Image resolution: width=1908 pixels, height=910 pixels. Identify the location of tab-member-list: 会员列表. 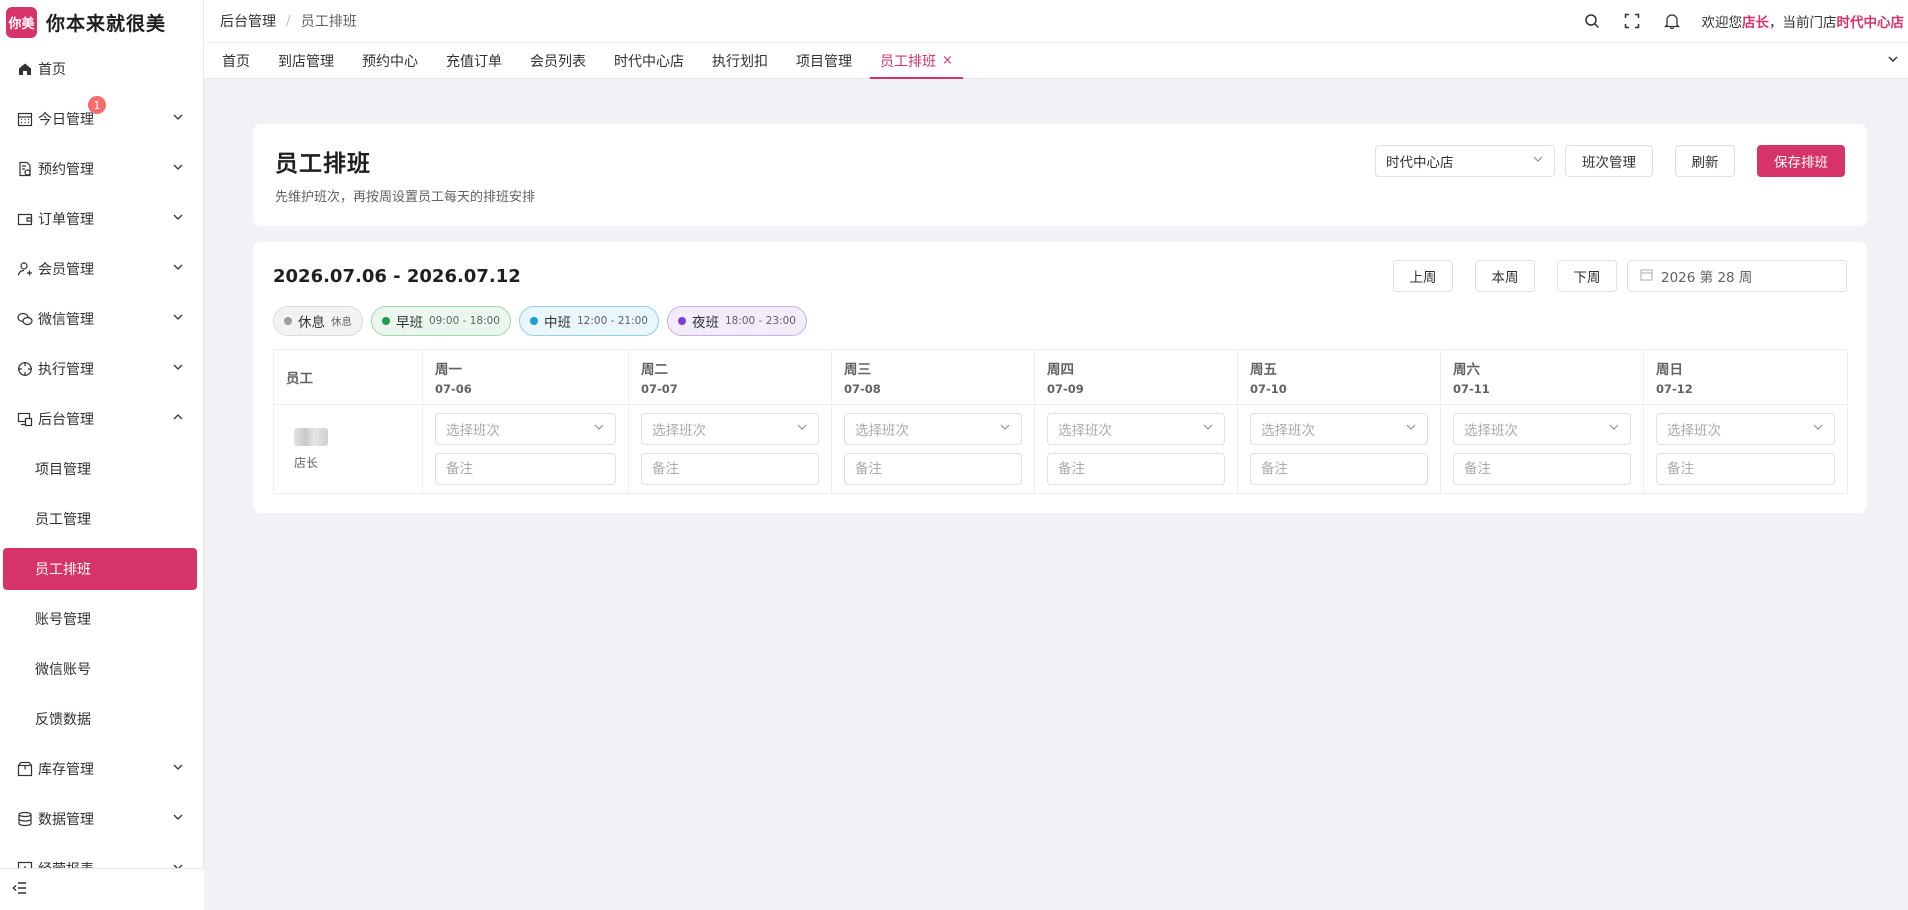
(558, 60).